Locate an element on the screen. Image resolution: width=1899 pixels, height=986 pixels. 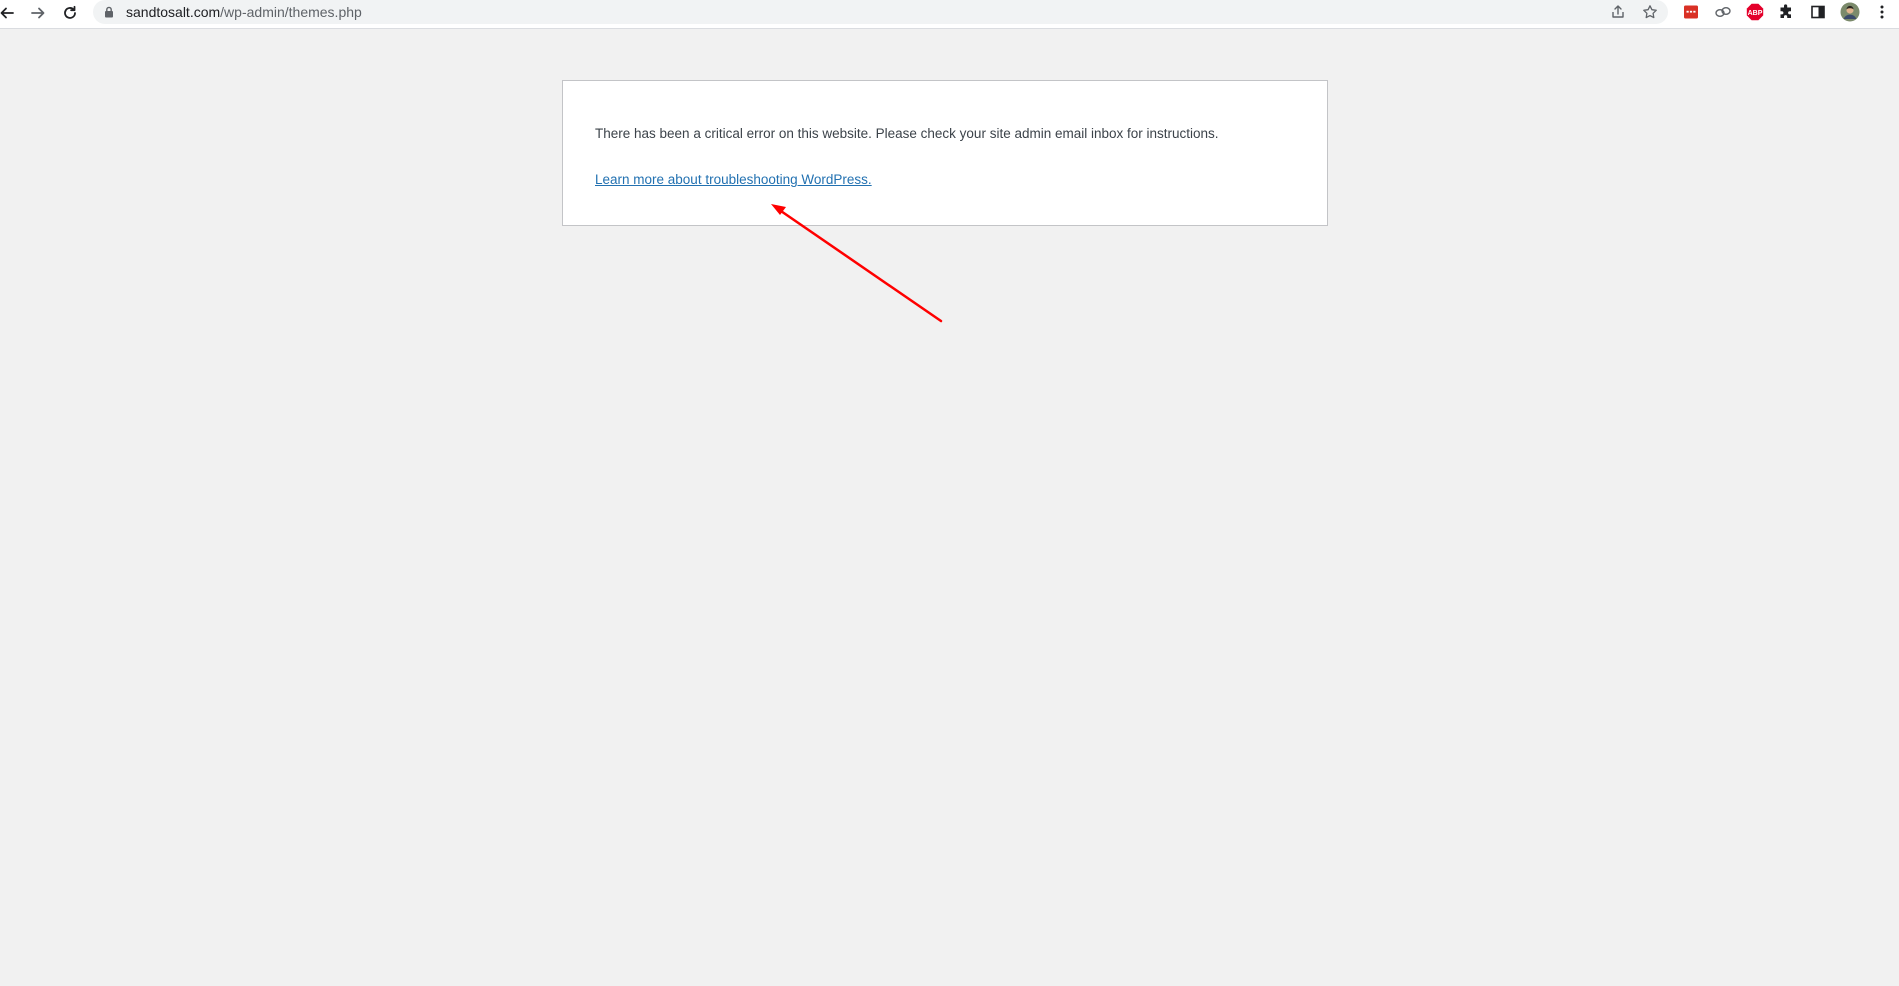
reload-icon is located at coordinates (70, 13).